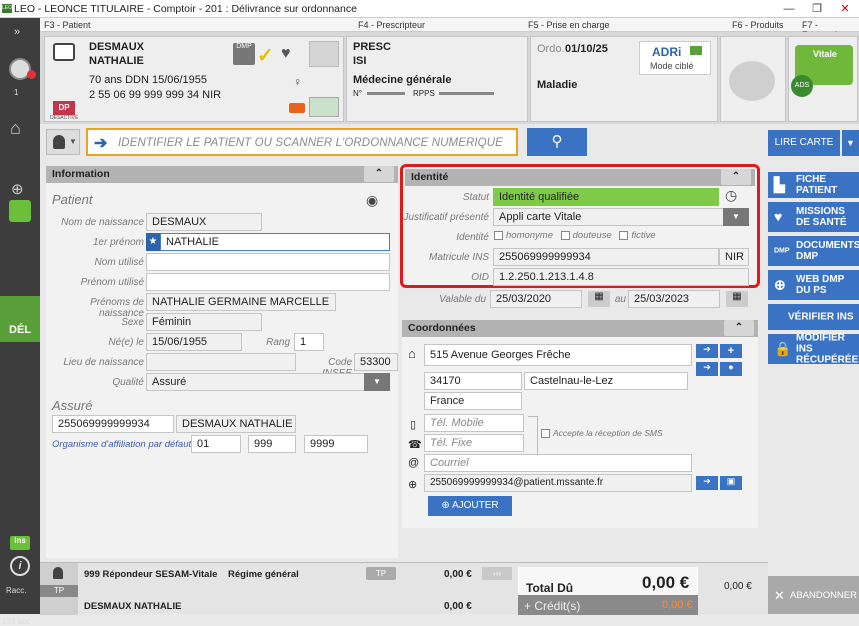 The width and height of the screenshot is (859, 626). What do you see at coordinates (116, 61) in the screenshot?
I see `patient-first-name: NATHALIE` at bounding box center [116, 61].